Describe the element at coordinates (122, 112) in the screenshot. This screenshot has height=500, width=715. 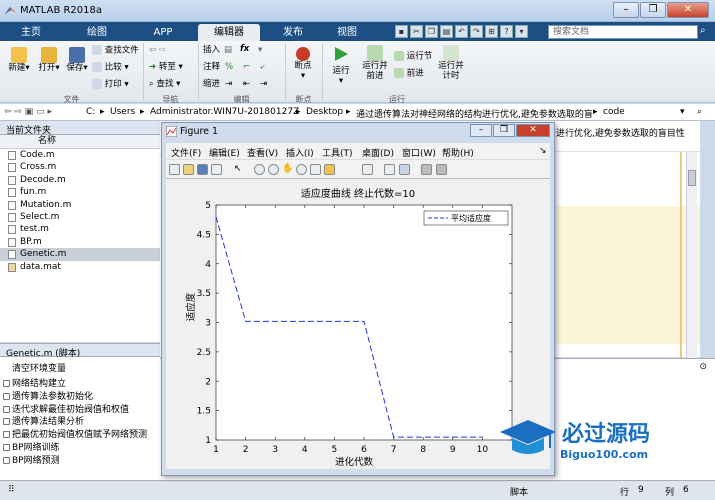
I see `path-users: Users` at that location.